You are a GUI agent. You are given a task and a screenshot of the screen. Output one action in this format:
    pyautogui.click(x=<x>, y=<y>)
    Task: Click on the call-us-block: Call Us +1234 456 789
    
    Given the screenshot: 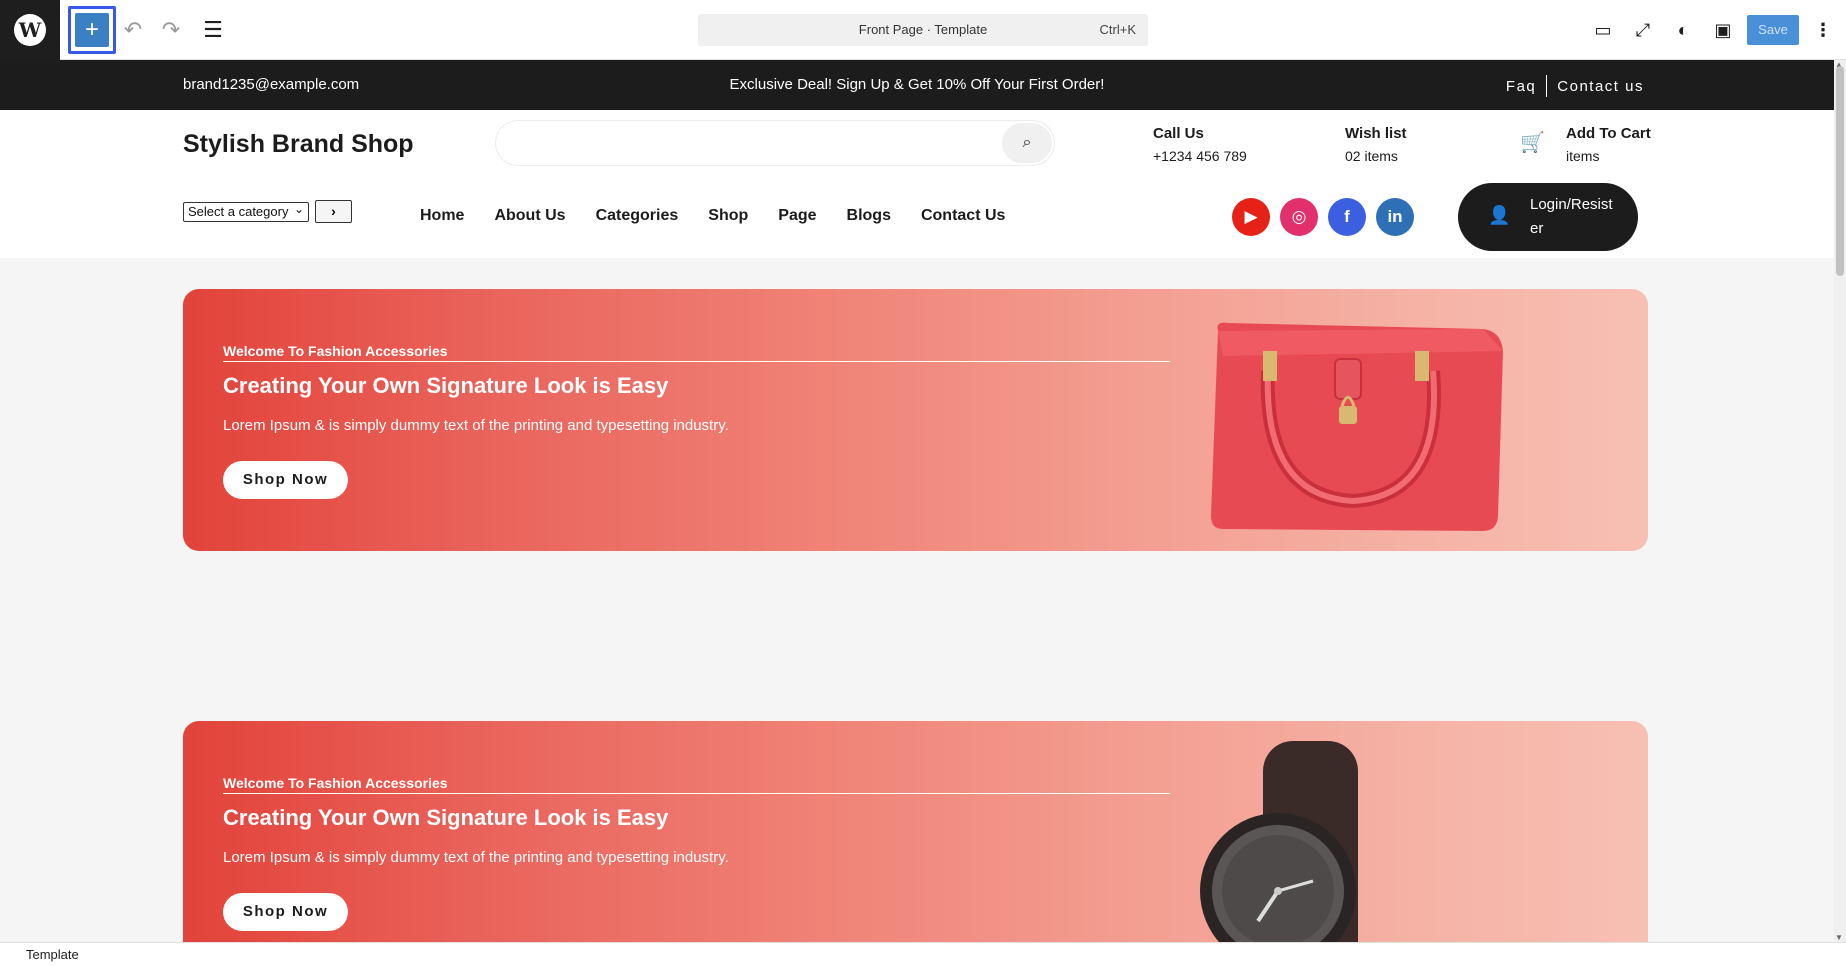 What is the action you would take?
    pyautogui.click(x=1200, y=145)
    